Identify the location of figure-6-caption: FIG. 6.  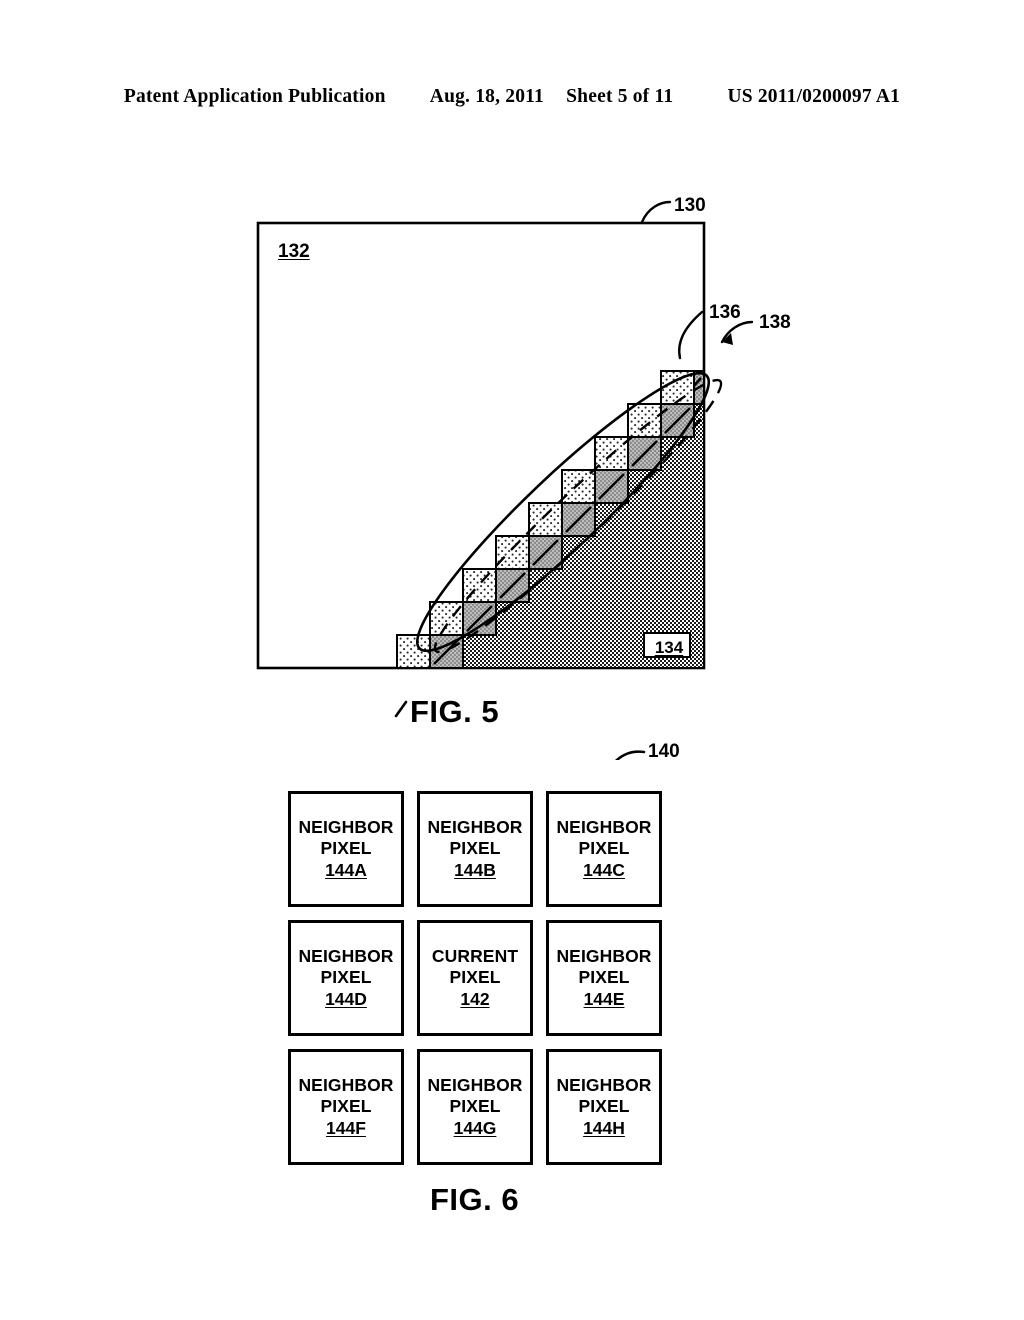
(475, 1199).